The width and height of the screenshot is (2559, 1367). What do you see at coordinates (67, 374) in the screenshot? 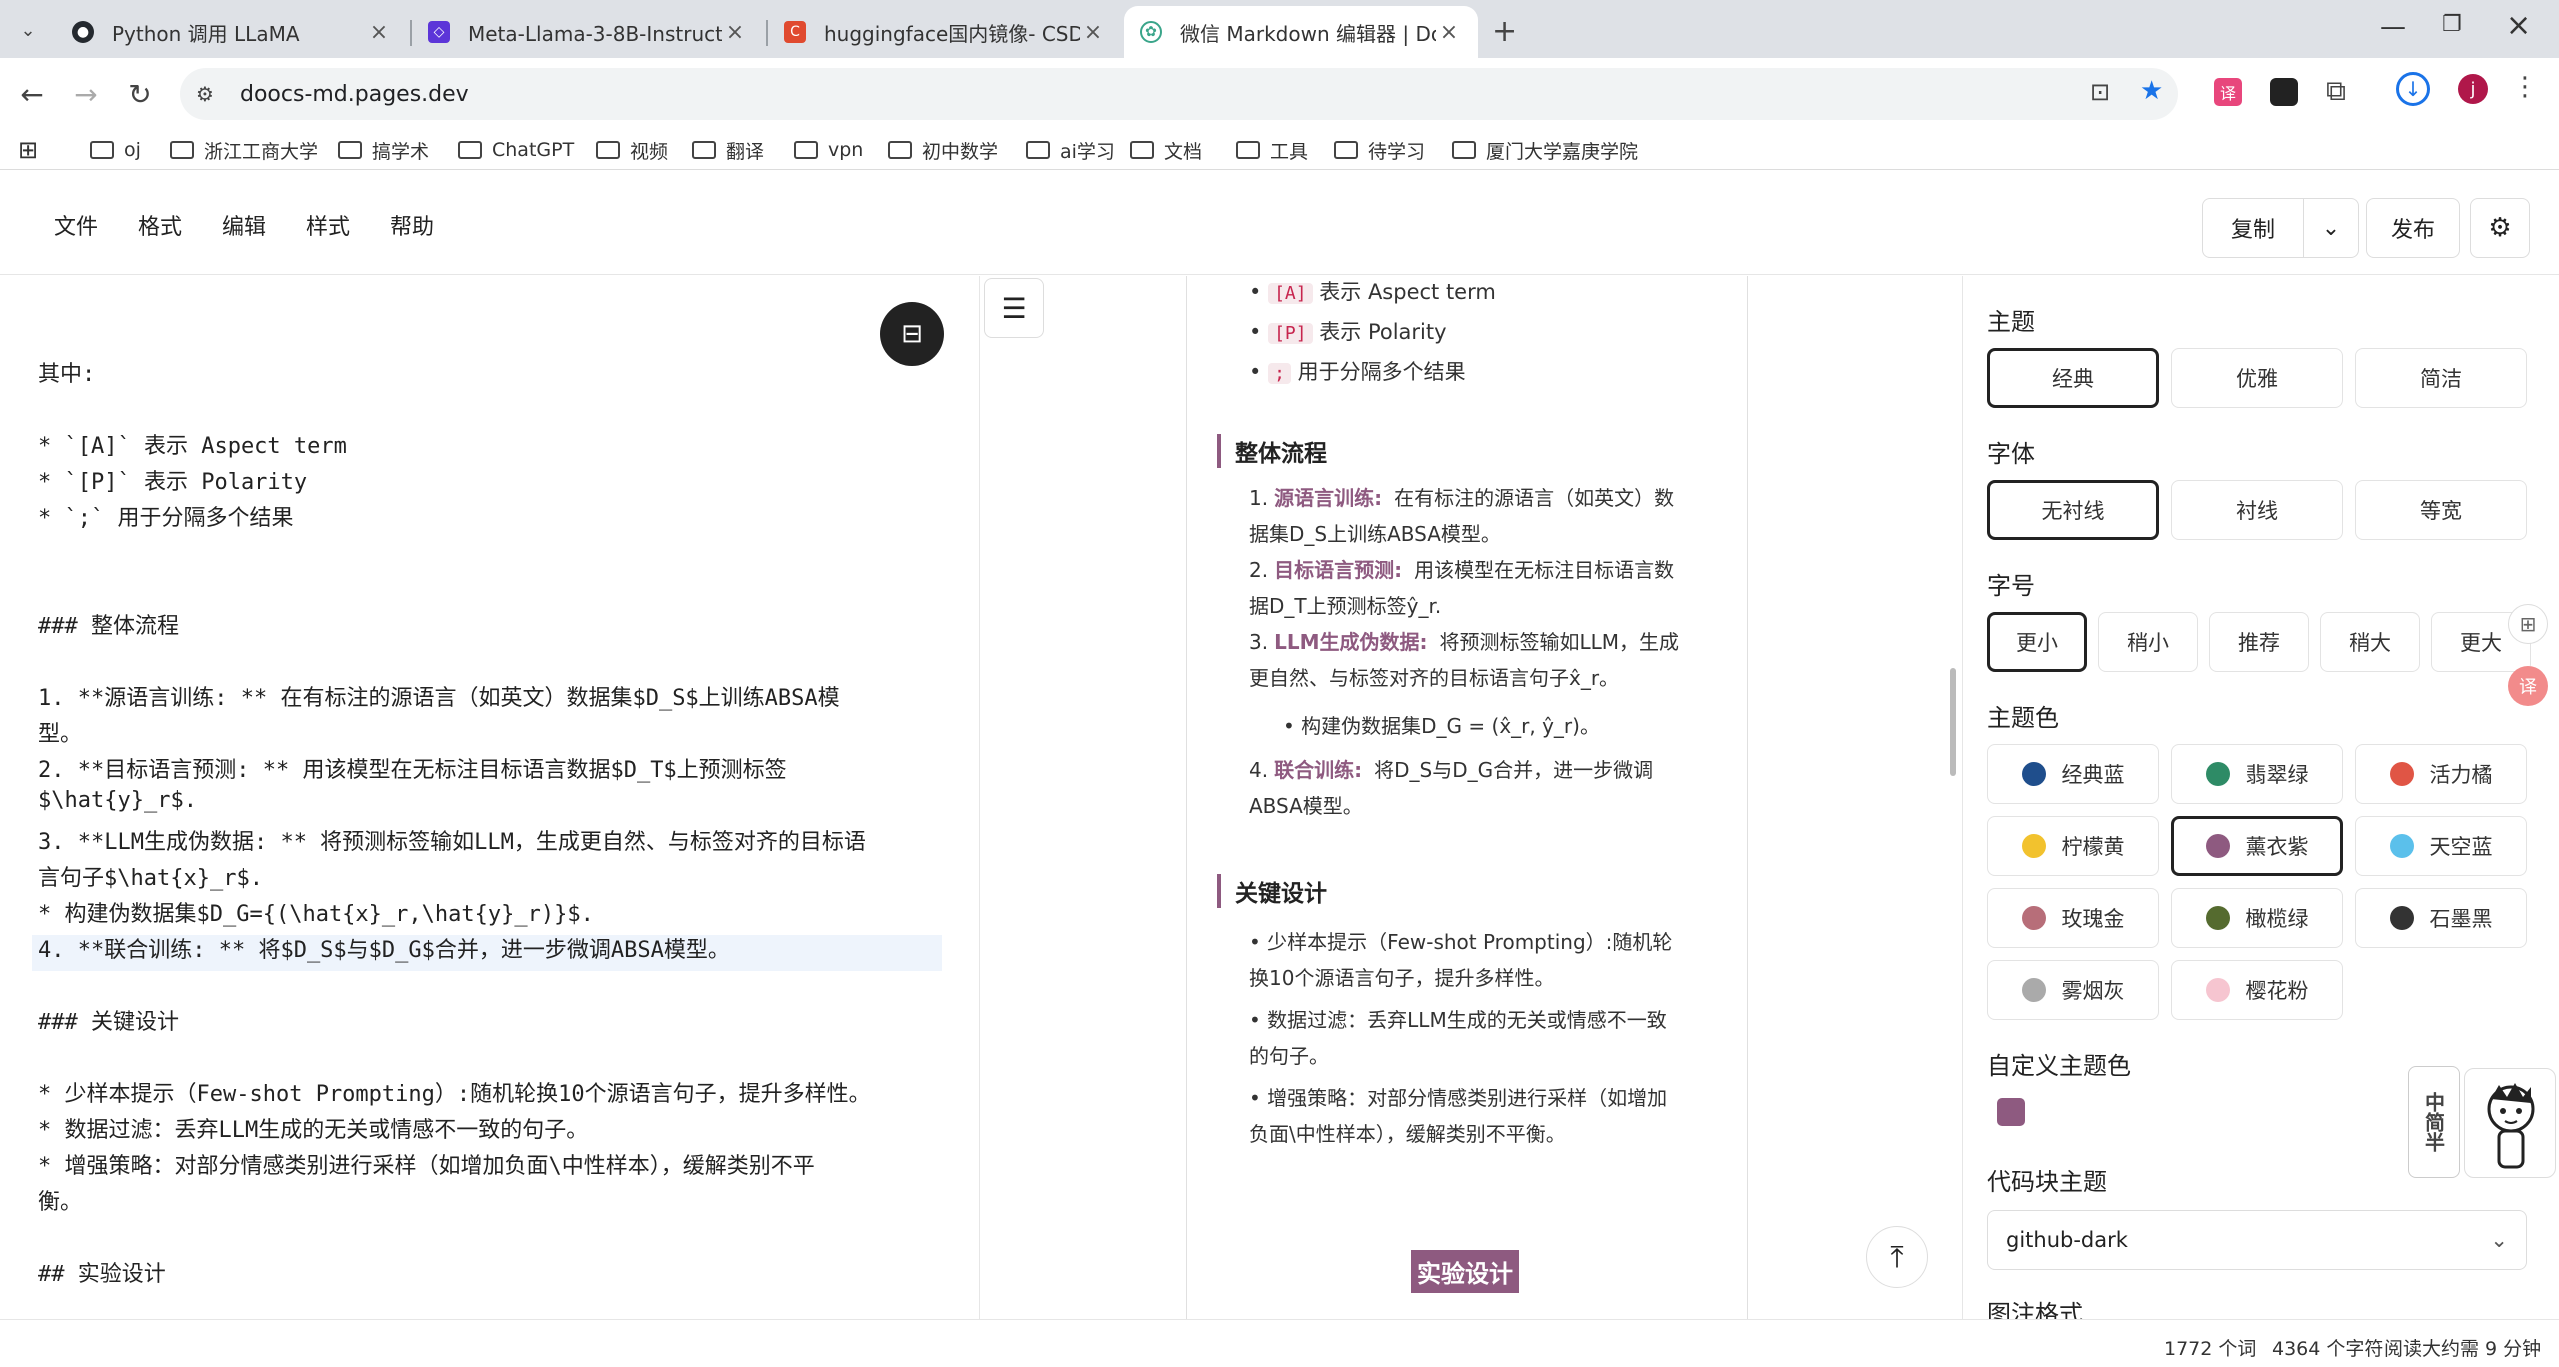
I see `editor-line: 其中:` at bounding box center [67, 374].